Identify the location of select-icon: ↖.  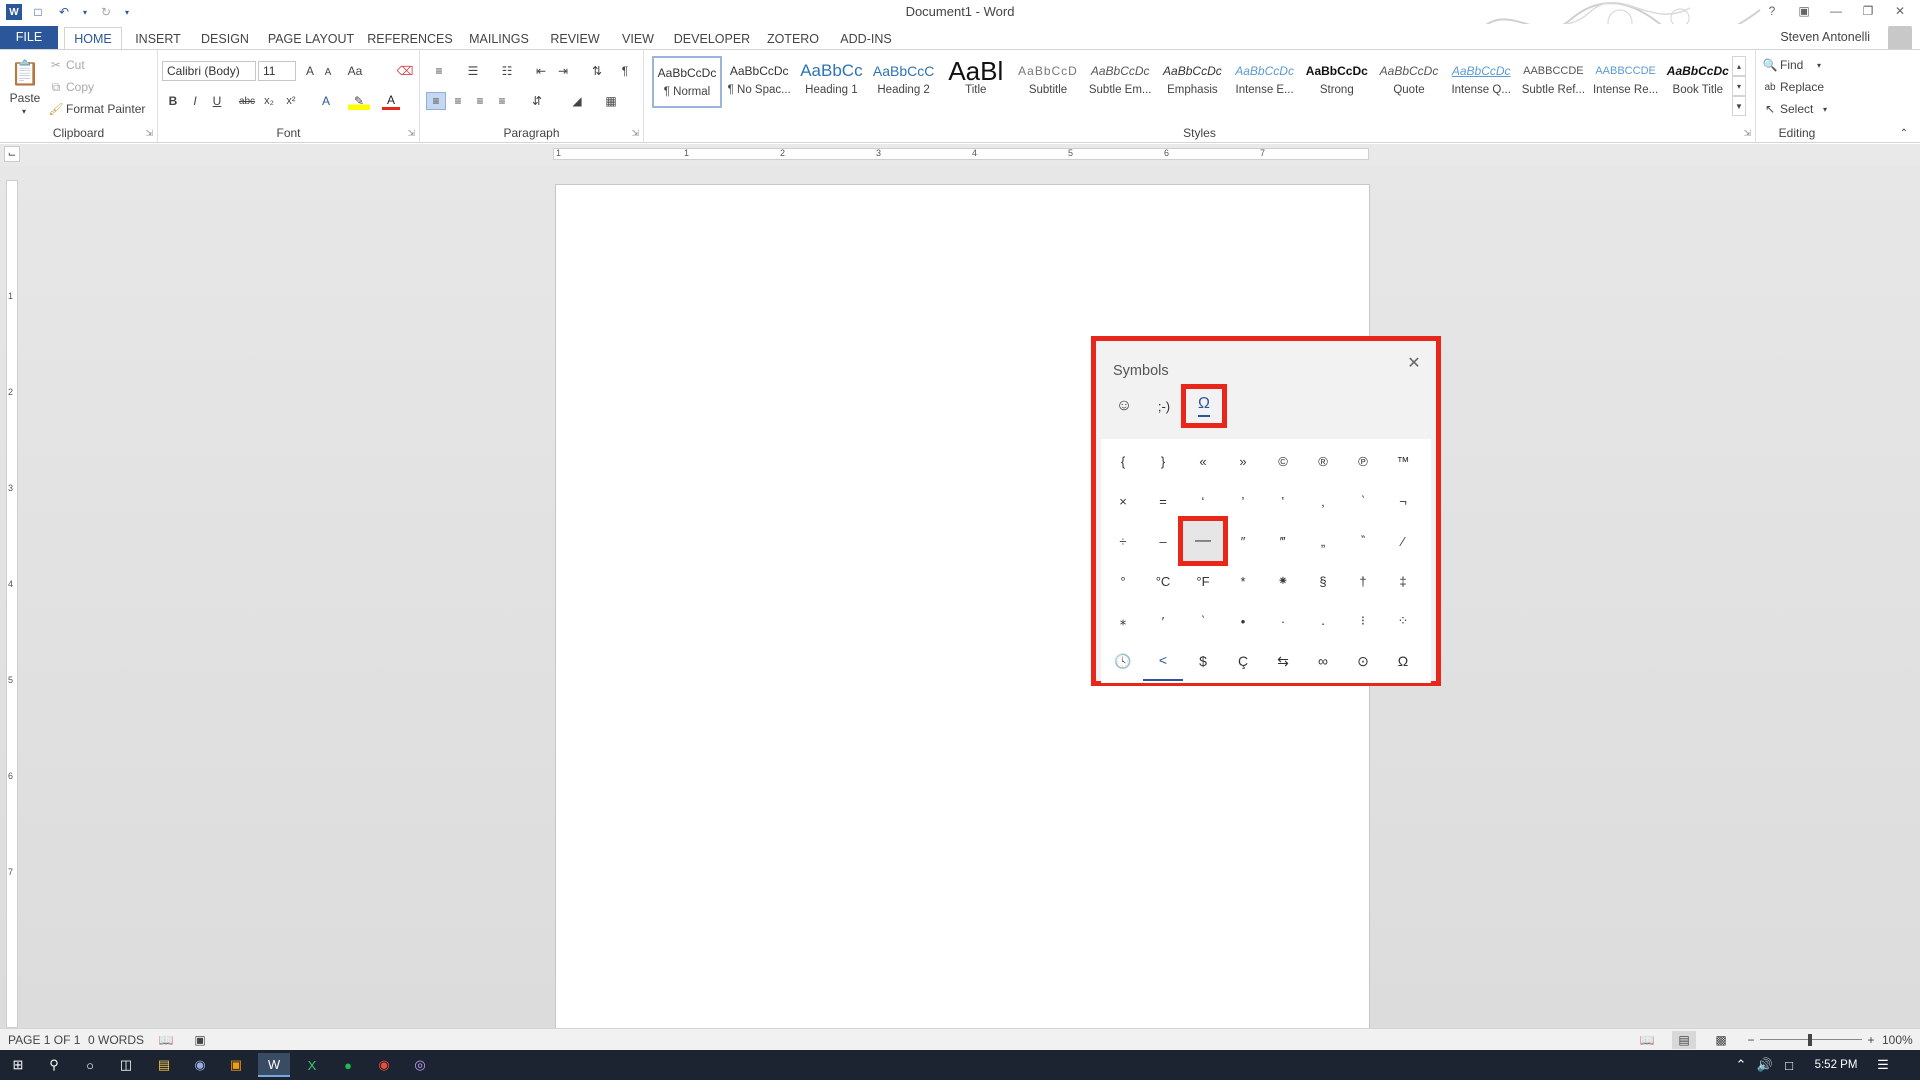
(1770, 109).